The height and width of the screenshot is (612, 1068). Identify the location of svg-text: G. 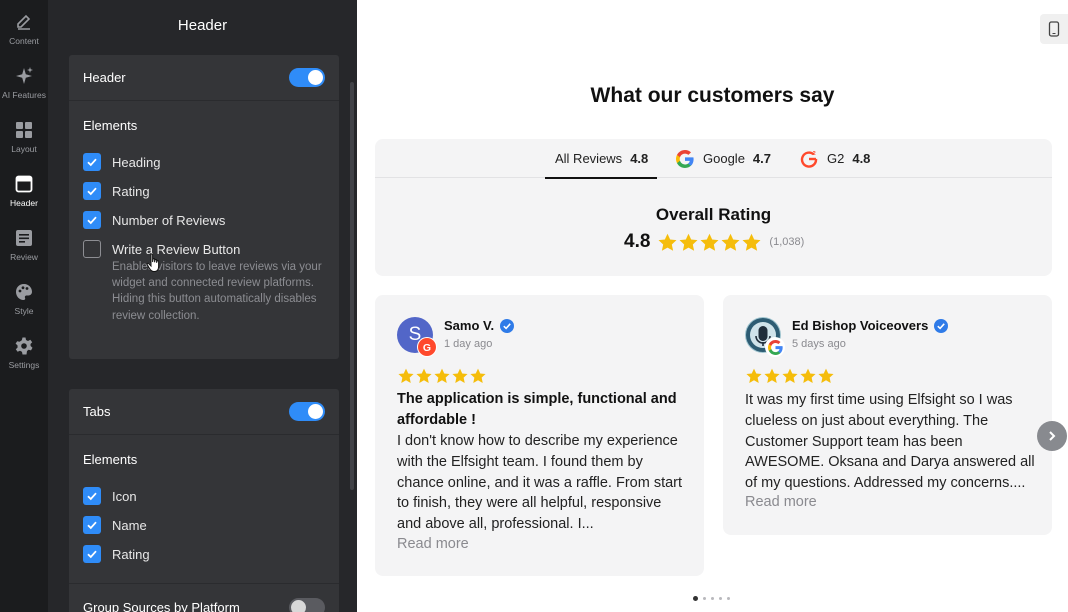
(427, 348).